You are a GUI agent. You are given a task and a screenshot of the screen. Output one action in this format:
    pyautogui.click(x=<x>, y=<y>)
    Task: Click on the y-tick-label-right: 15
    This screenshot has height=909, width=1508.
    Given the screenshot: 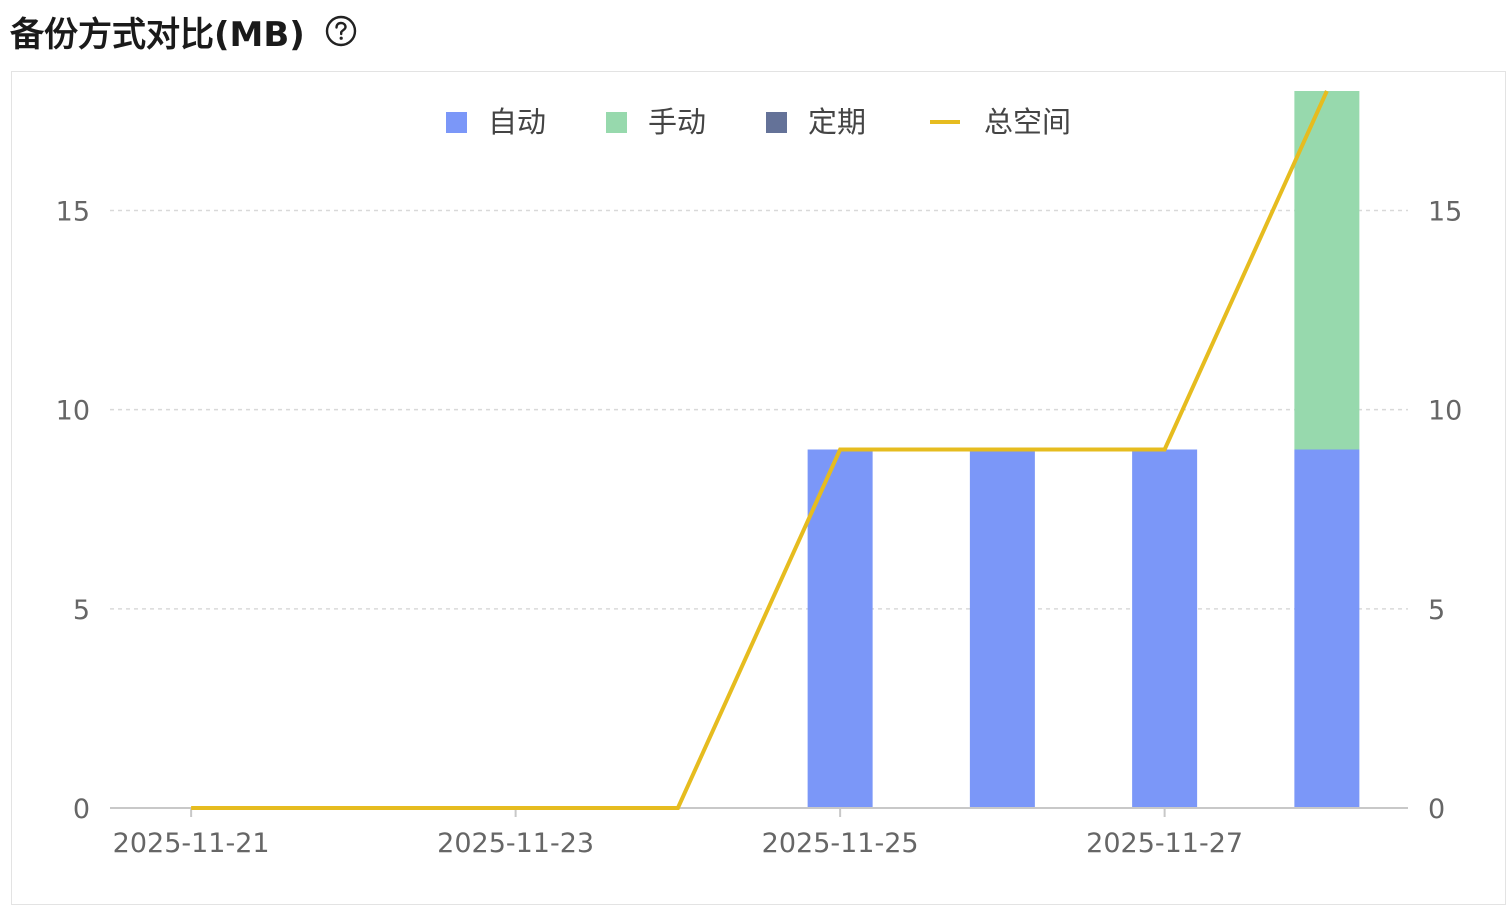 What is the action you would take?
    pyautogui.click(x=1445, y=212)
    